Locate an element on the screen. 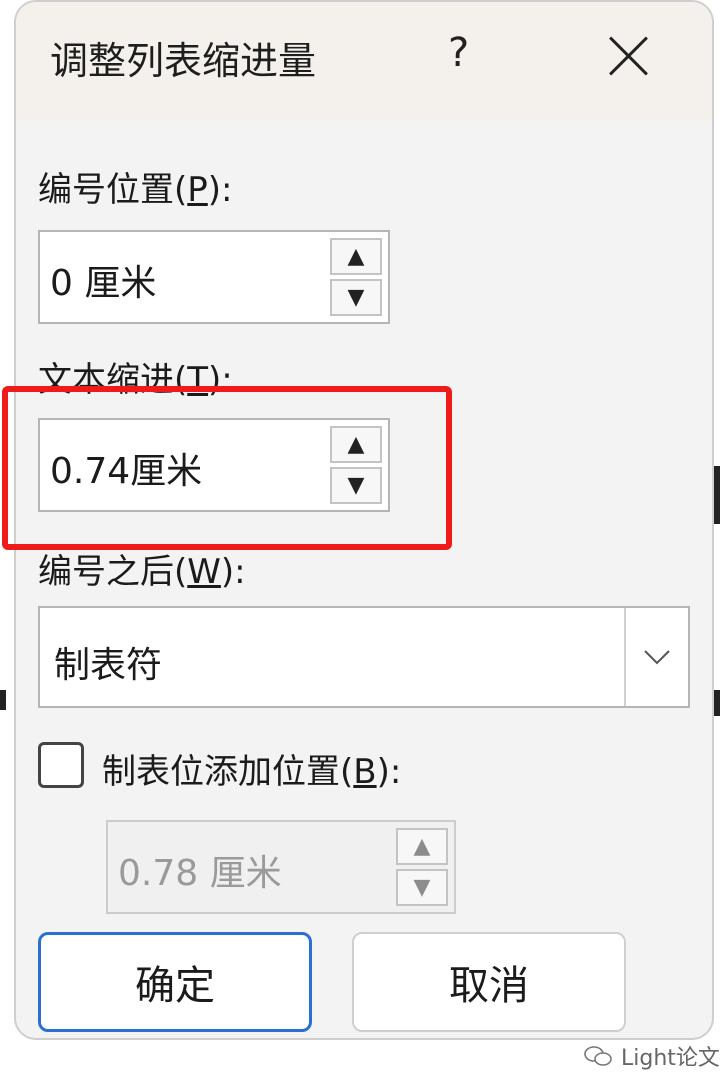 Image resolution: width=720 pixels, height=1087 pixels. cancel-button: 取消 is located at coordinates (489, 982).